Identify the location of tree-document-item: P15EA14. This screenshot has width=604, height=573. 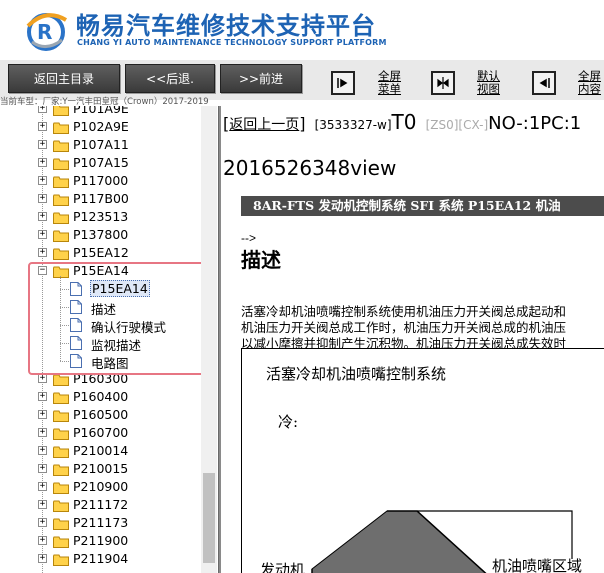
(100, 289).